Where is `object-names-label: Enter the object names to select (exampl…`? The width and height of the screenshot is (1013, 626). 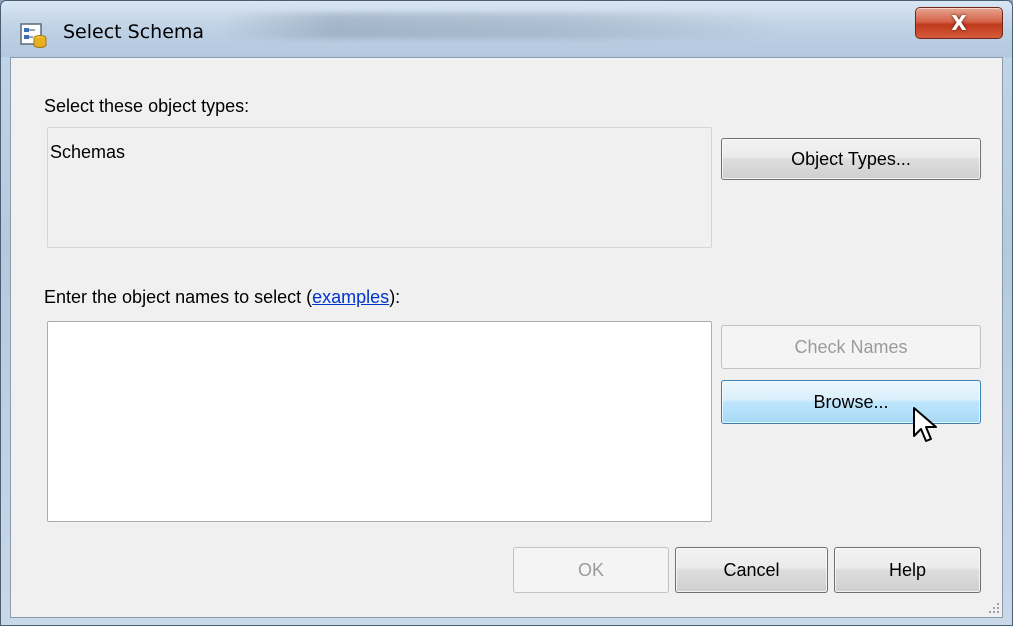
object-names-label: Enter the object names to select (exampl… is located at coordinates (222, 297).